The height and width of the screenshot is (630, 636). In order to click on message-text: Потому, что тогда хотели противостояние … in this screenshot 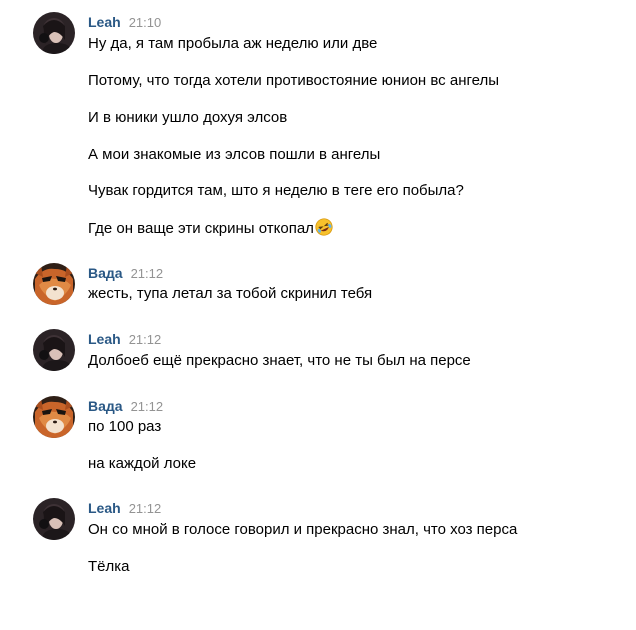, I will do `click(293, 80)`.